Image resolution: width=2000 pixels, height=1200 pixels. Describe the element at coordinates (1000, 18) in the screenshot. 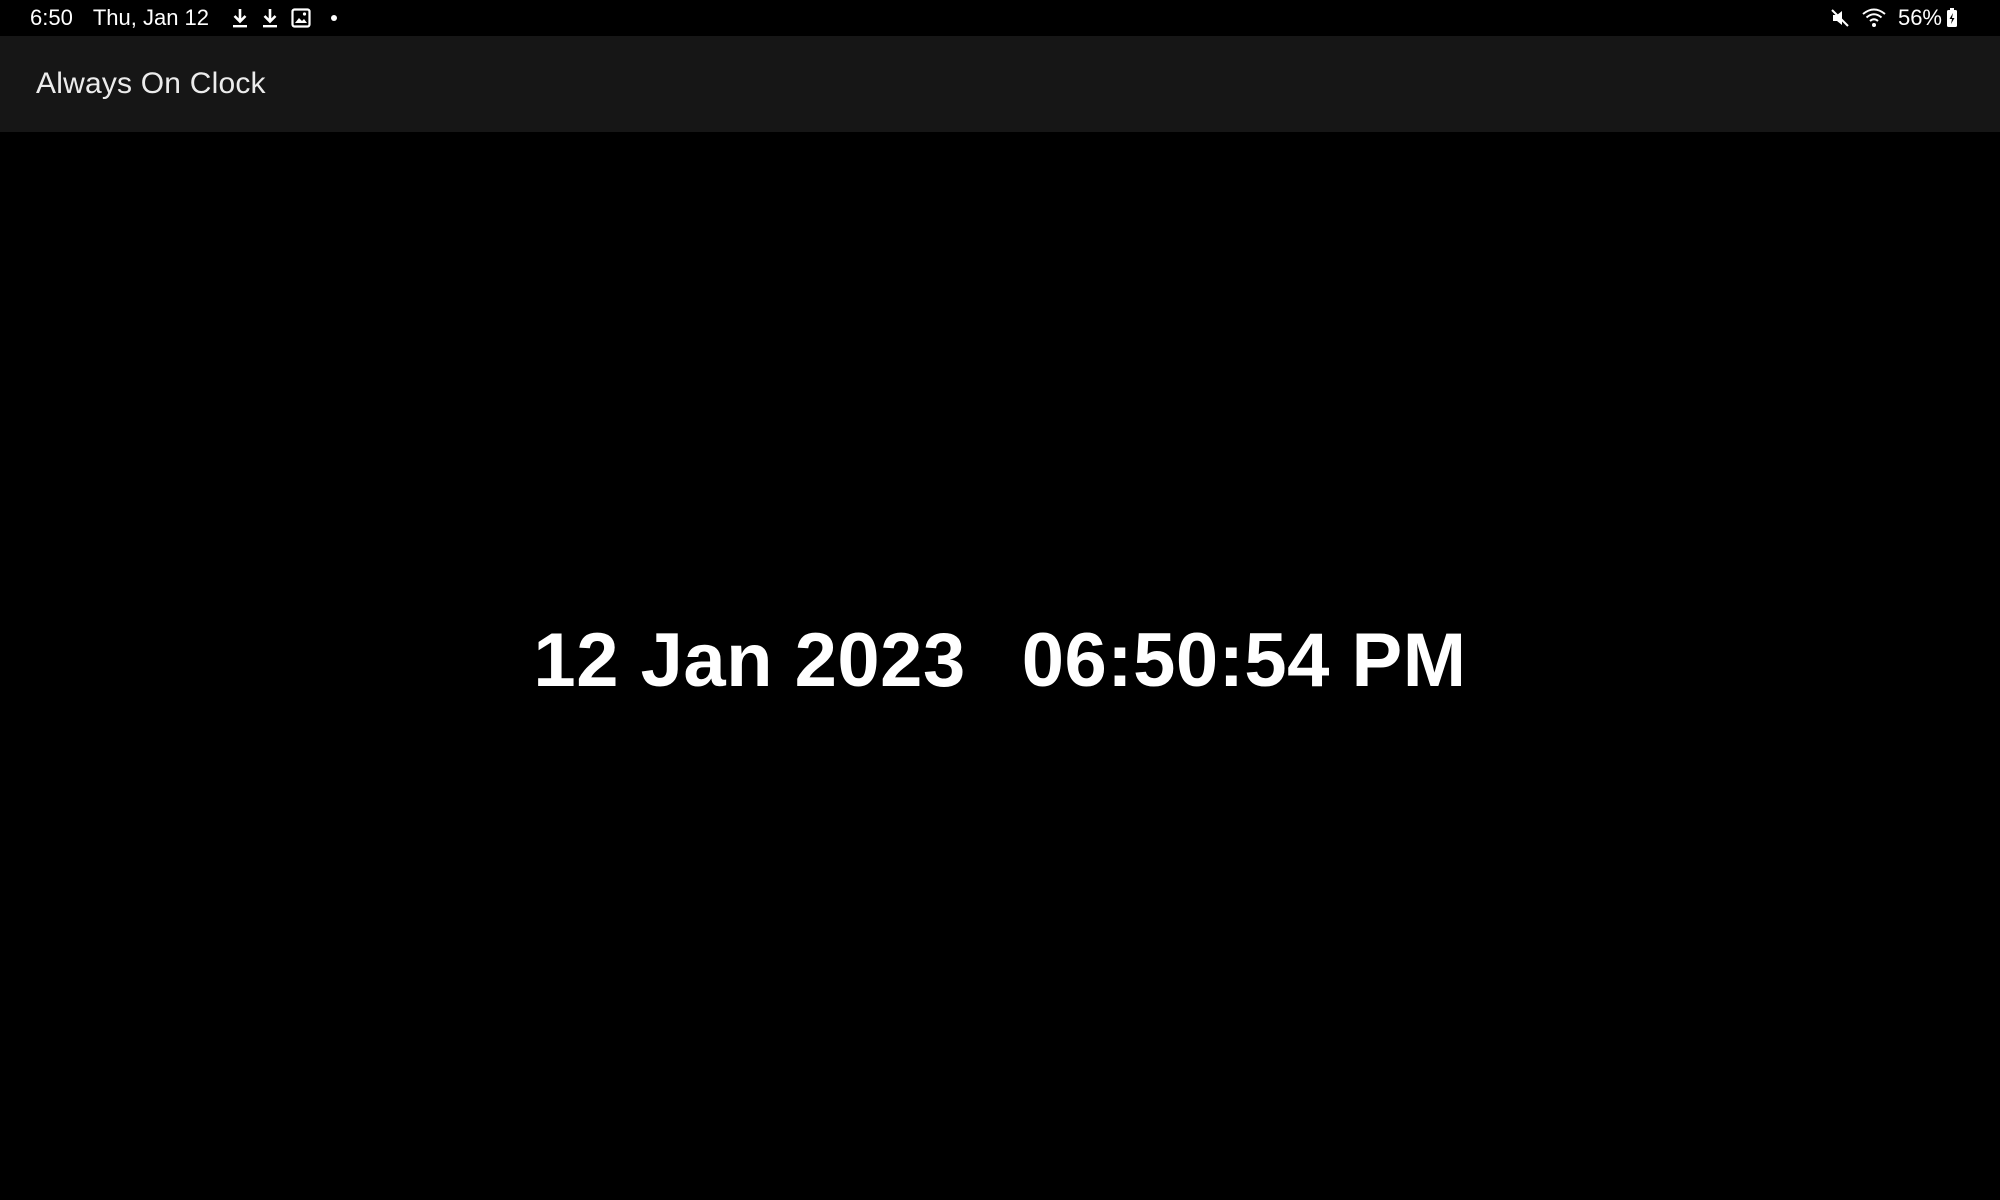

I see `status-bar: 6:50 Thu, Jan 12 56%` at that location.